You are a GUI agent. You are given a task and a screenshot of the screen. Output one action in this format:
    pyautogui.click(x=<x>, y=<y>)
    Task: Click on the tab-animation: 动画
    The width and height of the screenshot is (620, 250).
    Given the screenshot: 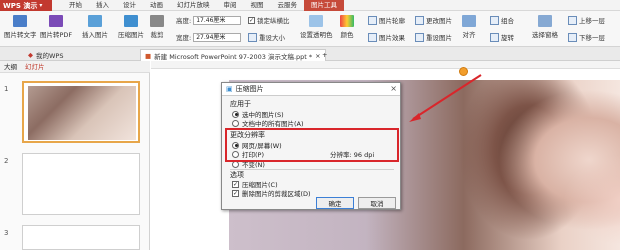 What is the action you would take?
    pyautogui.click(x=156, y=5)
    